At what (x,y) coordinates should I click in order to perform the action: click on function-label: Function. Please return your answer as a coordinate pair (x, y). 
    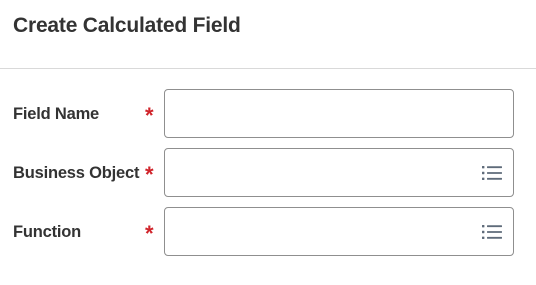
    Looking at the image, I should click on (47, 232).